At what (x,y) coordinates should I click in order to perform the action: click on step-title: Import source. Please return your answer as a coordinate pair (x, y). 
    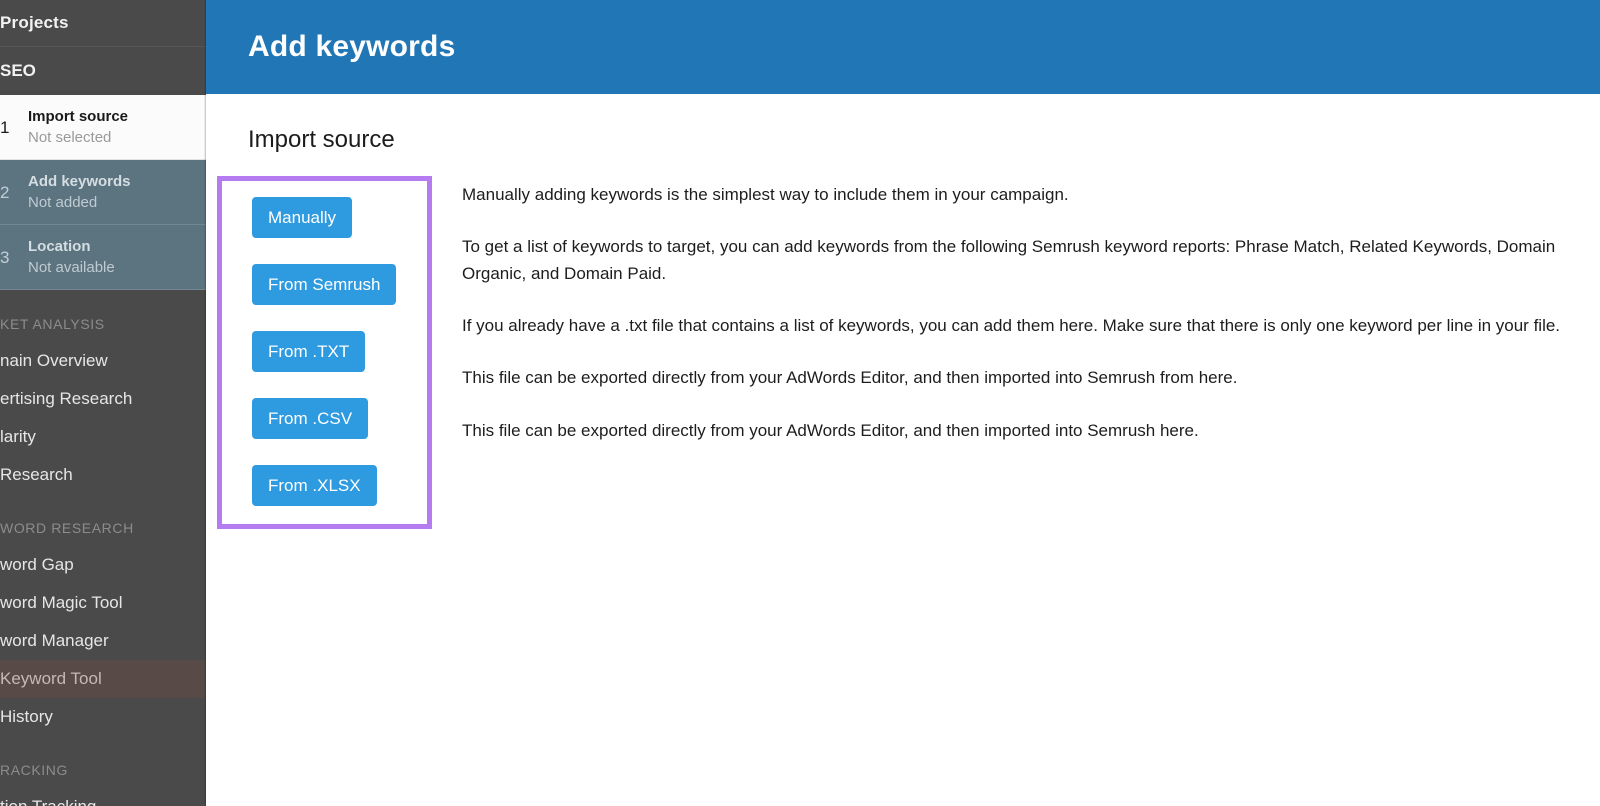
    Looking at the image, I should click on (78, 117).